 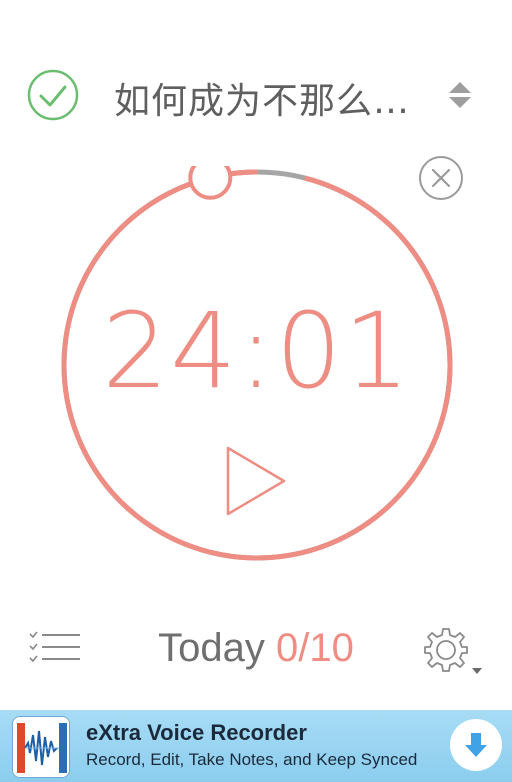 What do you see at coordinates (257, 351) in the screenshot?
I see `time-display: 24:01` at bounding box center [257, 351].